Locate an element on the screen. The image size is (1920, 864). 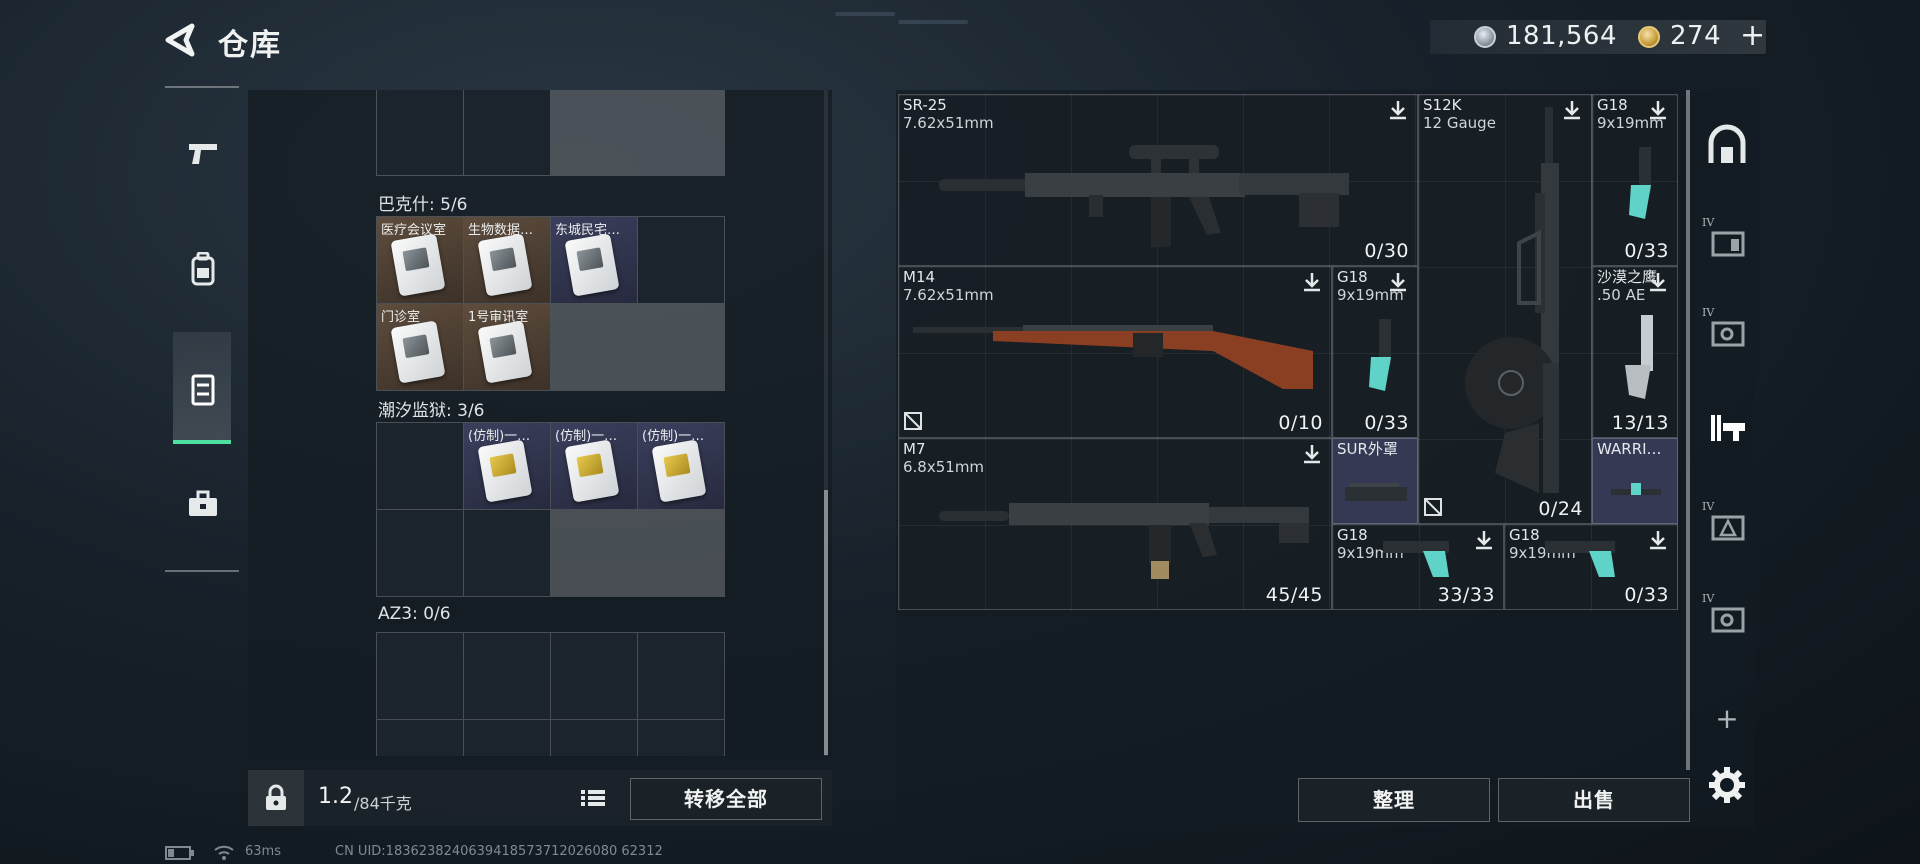
keycard-slot: 门诊室 is located at coordinates (420, 347).